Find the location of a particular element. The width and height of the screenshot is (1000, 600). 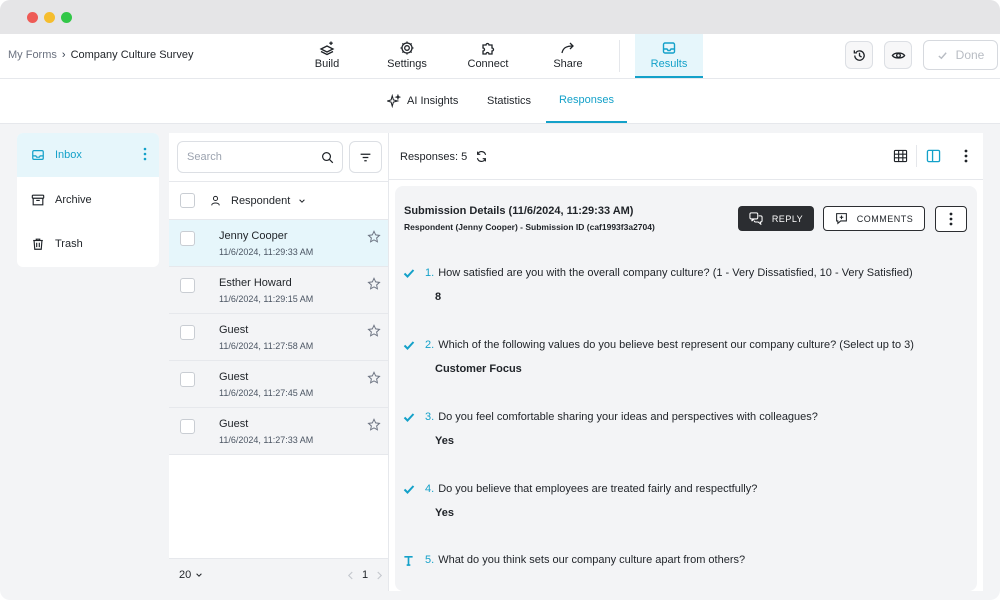

sparkle-icon is located at coordinates (394, 101).